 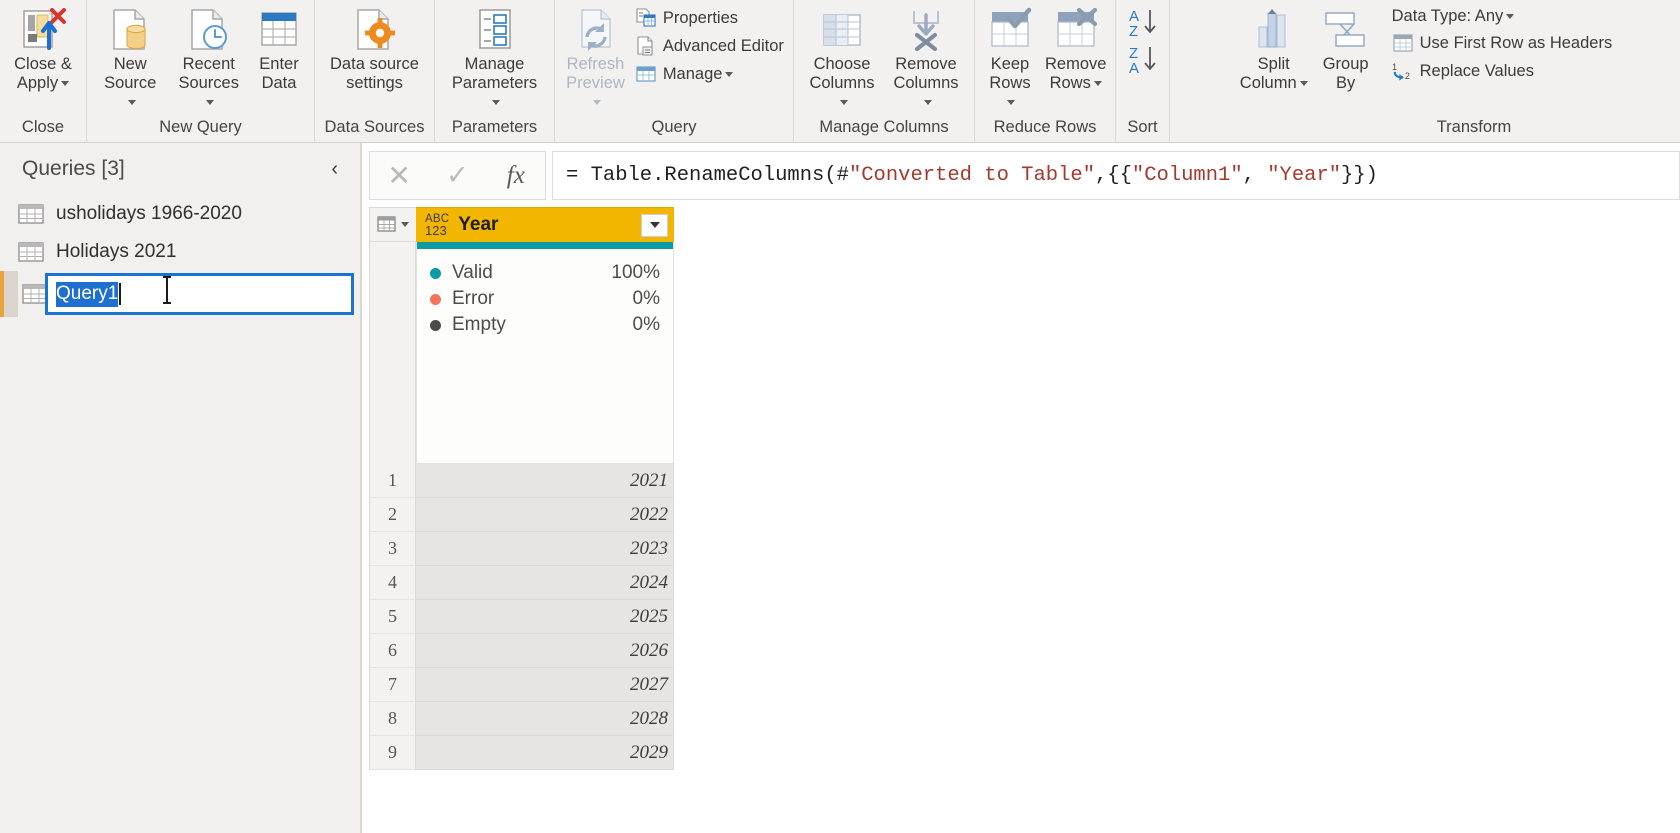 I want to click on quality-gutter, so click(x=392, y=353).